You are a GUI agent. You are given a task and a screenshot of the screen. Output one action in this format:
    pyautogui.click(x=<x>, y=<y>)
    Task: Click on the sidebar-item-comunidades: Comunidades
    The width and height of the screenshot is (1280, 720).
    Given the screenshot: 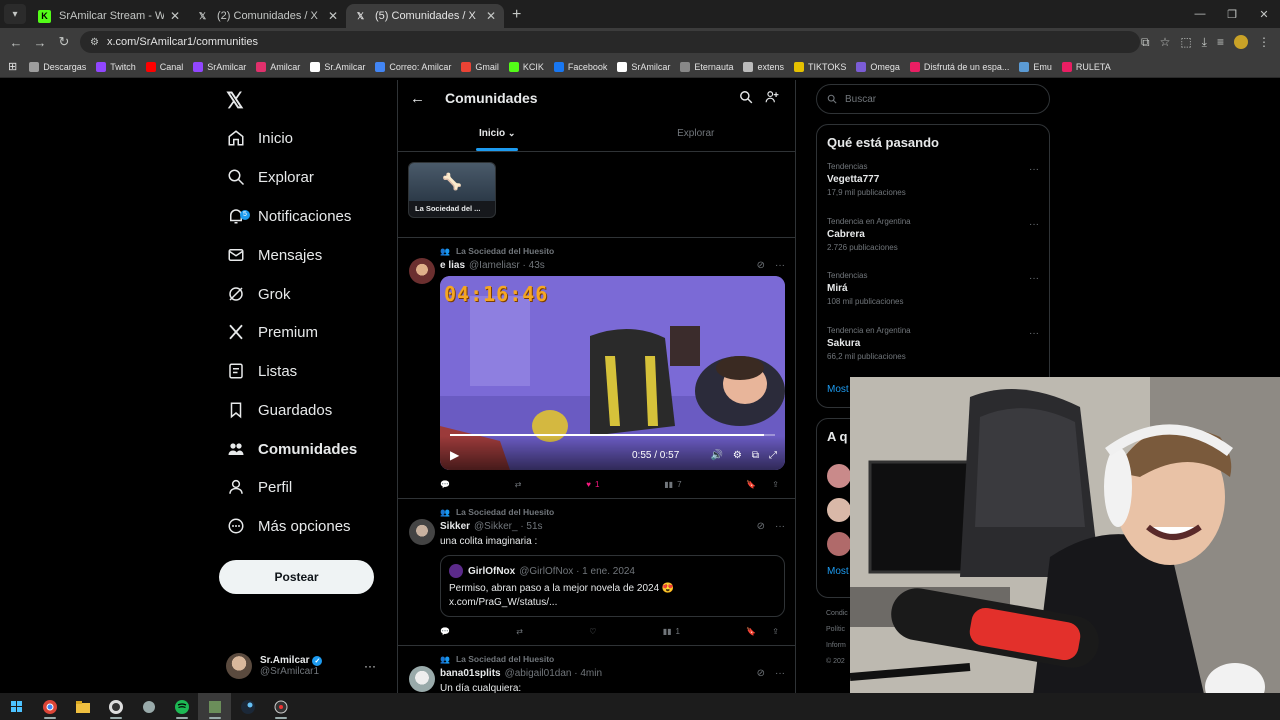 What is the action you would take?
    pyautogui.click(x=291, y=449)
    